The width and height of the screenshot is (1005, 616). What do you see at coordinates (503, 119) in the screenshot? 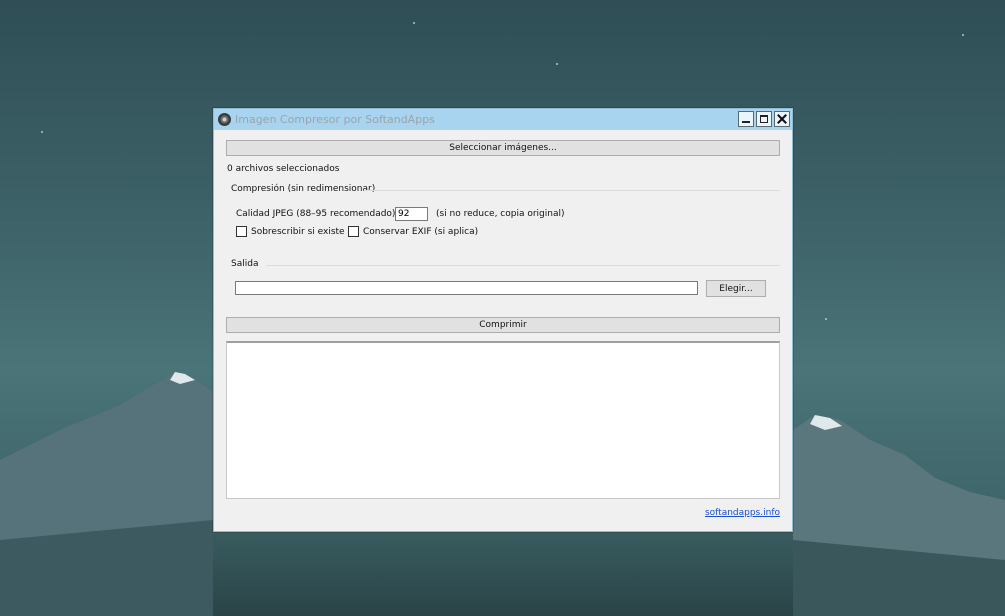
I see `title-bar: Imagen Compresor por SoftandApps` at bounding box center [503, 119].